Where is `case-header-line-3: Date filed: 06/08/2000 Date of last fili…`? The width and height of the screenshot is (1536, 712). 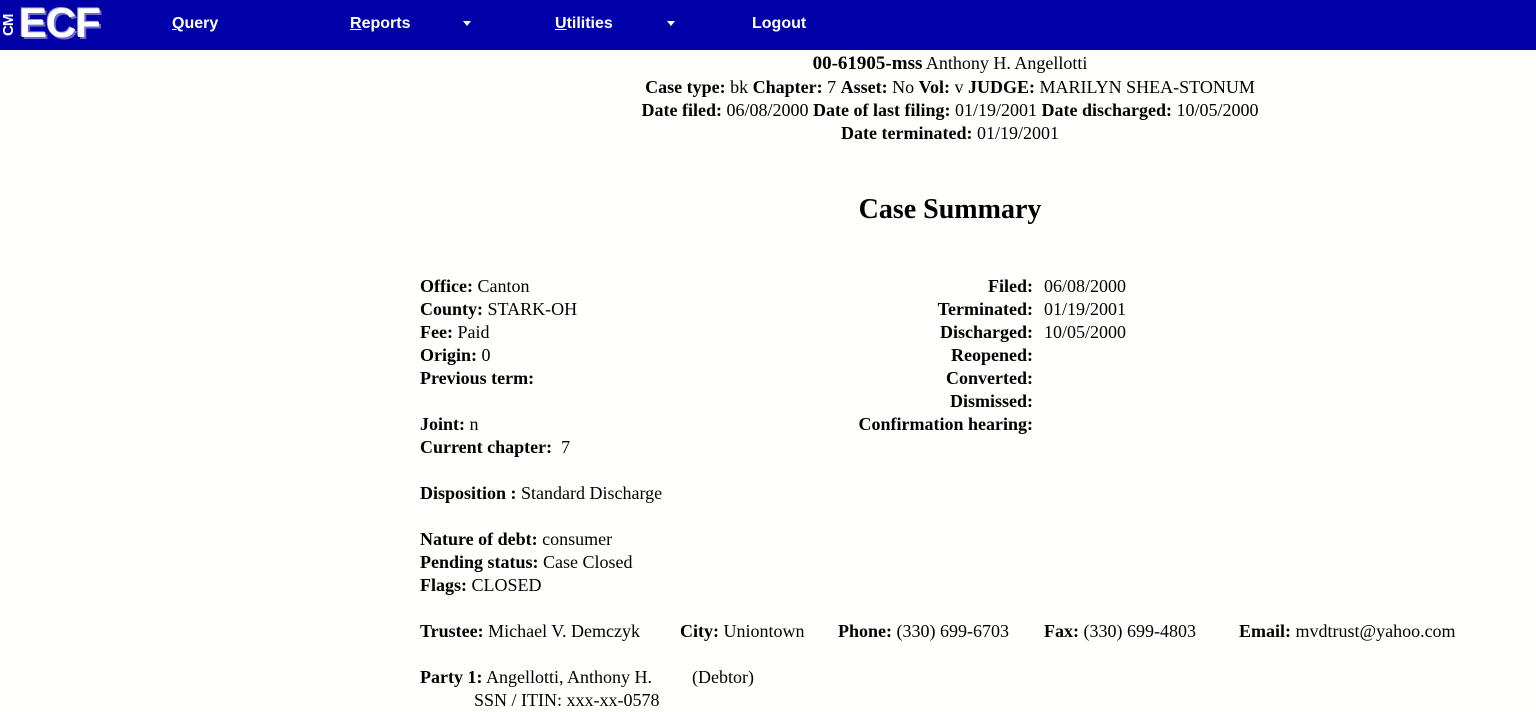
case-header-line-3: Date filed: 06/08/2000 Date of last fili… is located at coordinates (768, 110).